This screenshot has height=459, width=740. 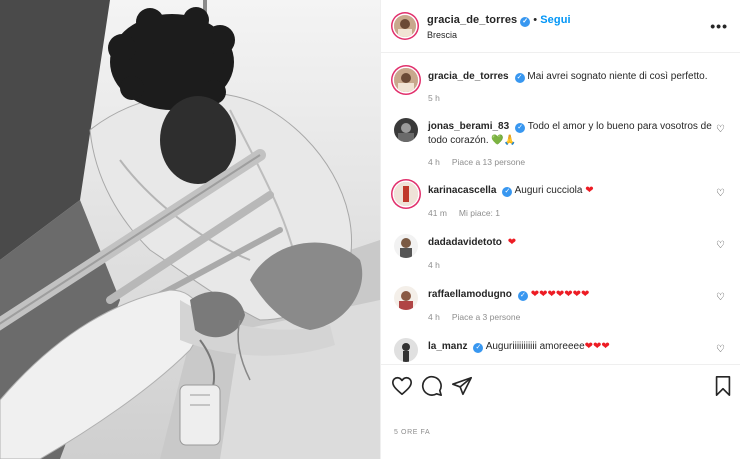 What do you see at coordinates (504, 140) in the screenshot?
I see `comment-emoji: 💚🙏` at bounding box center [504, 140].